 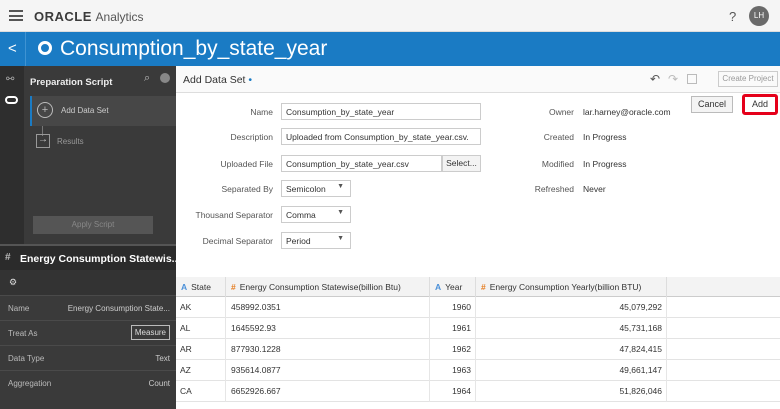 What do you see at coordinates (316, 214) in the screenshot?
I see `thousand-separator-select: Comma ▼` at bounding box center [316, 214].